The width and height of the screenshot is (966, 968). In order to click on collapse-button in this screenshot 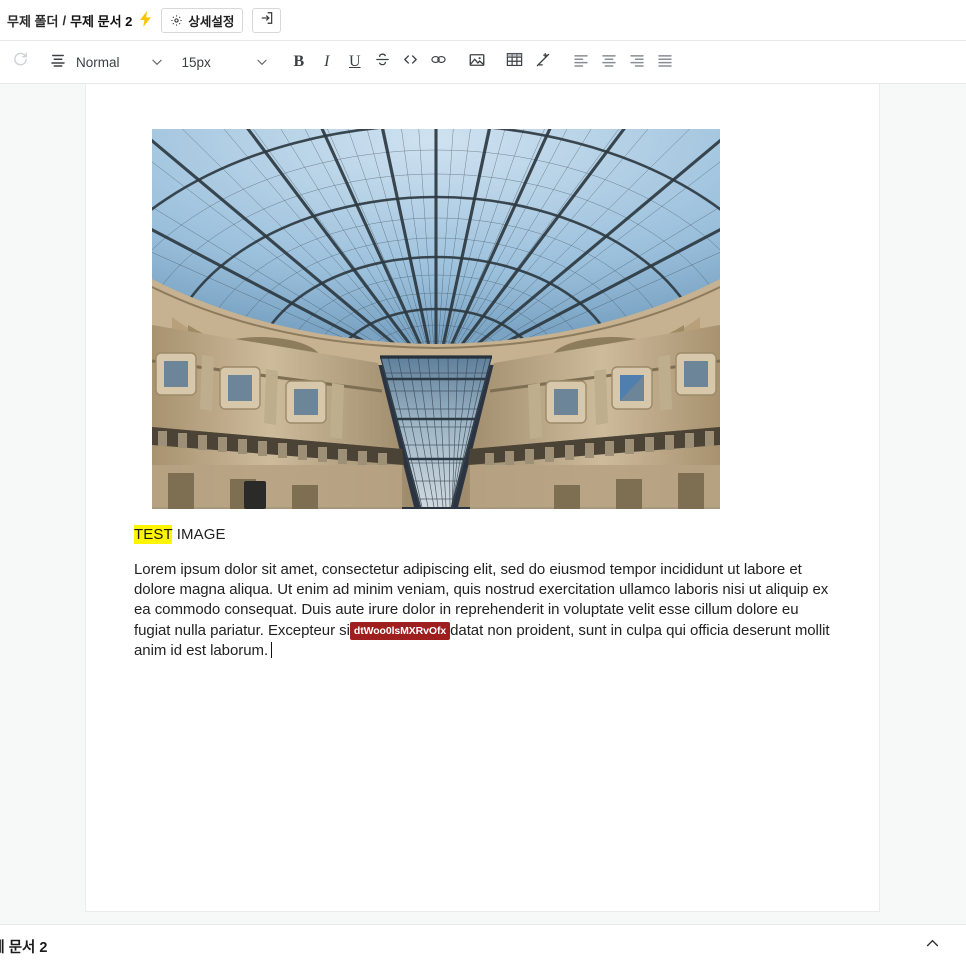, I will do `click(932, 946)`.